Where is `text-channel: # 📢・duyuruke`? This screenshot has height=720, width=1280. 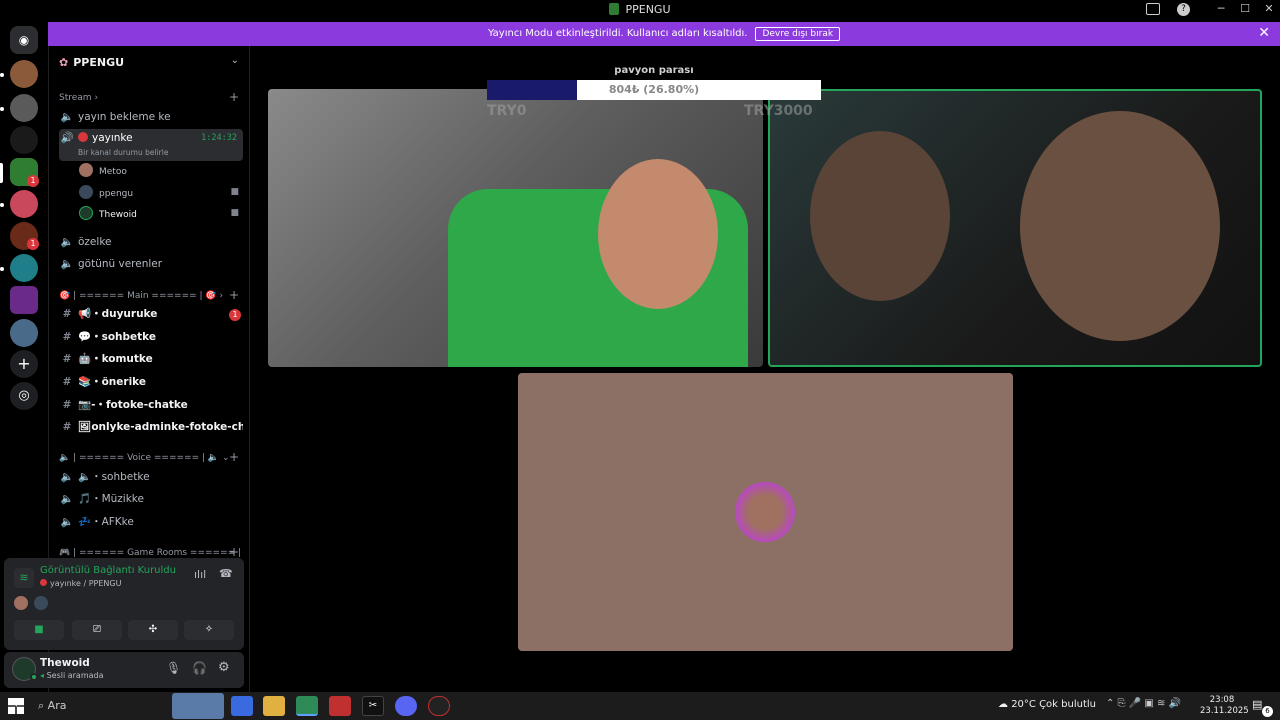 text-channel: # 📢・duyuruke is located at coordinates (151, 314).